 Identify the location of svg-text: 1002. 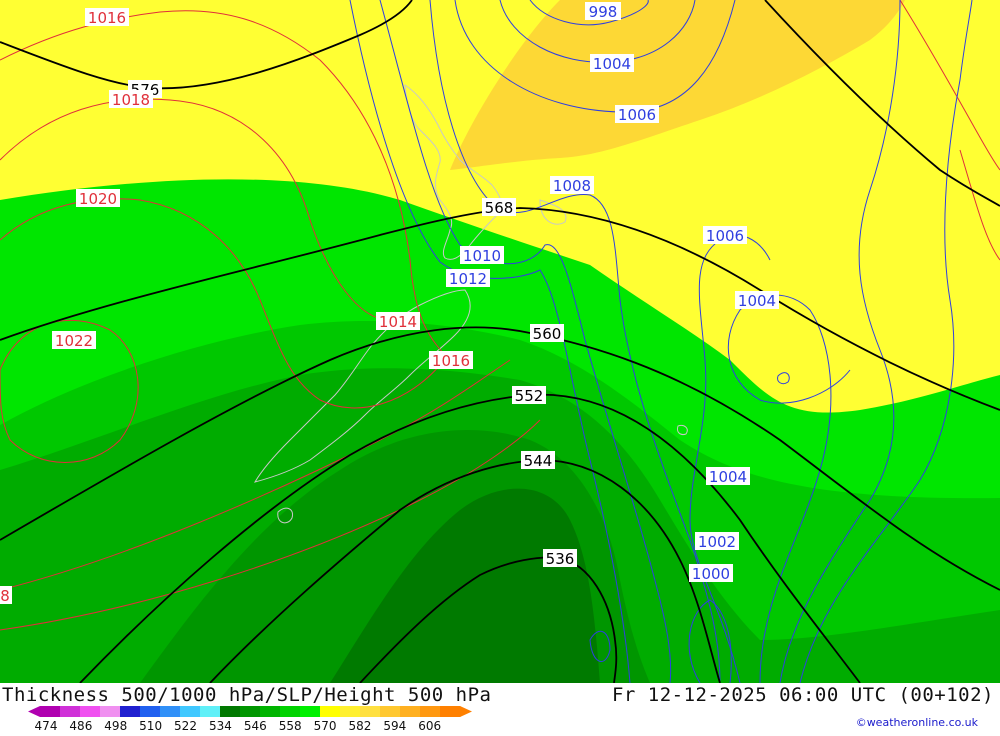
(717, 542).